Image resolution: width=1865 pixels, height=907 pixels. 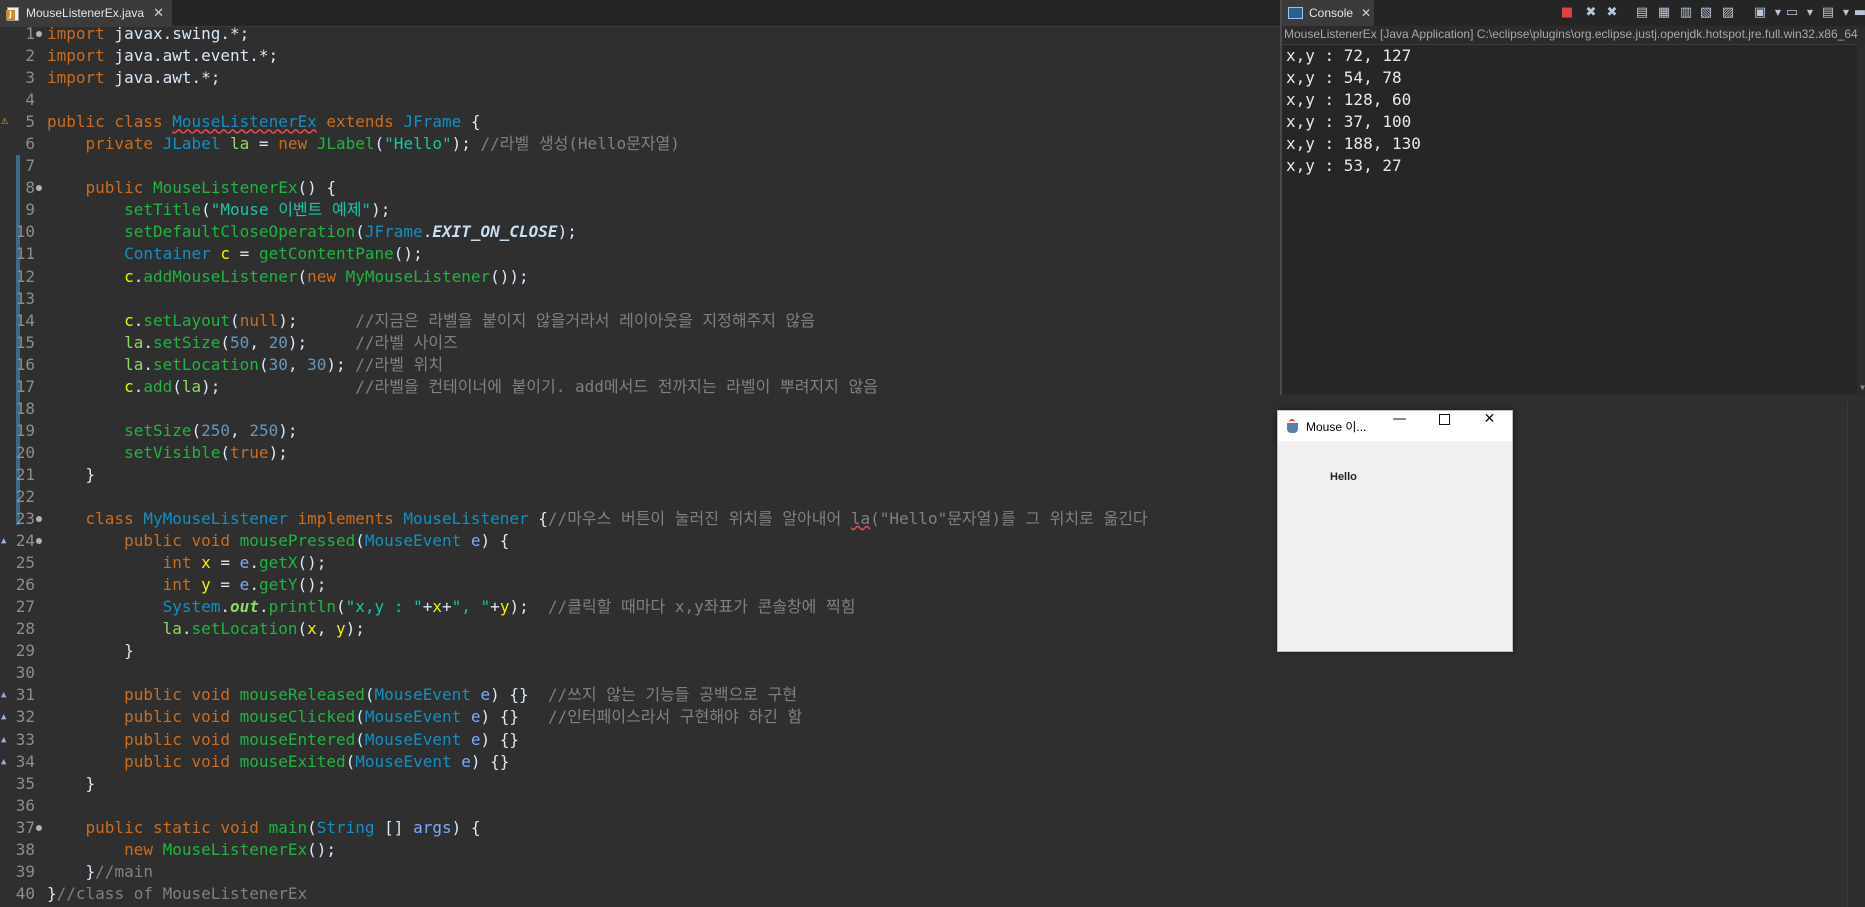 What do you see at coordinates (640, 100) in the screenshot?
I see `code-line: 4` at bounding box center [640, 100].